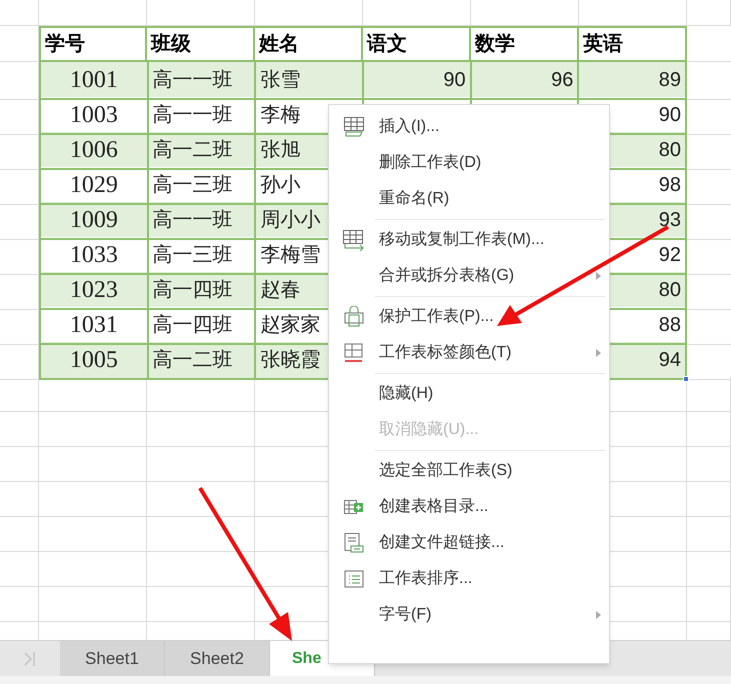  Describe the element at coordinates (446, 276) in the screenshot. I see `menu-item: 合并或拆分表格(G)` at that location.